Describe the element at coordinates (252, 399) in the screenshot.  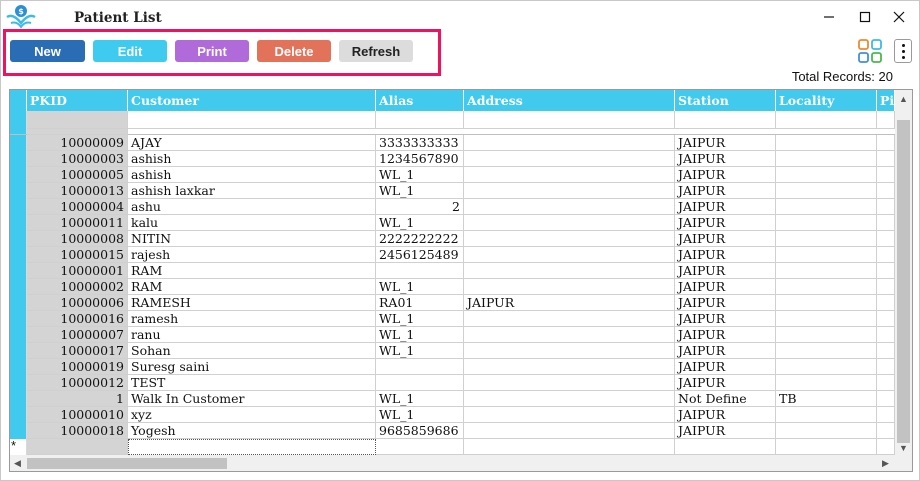
I see `cell-customer: Walk In Customer` at that location.